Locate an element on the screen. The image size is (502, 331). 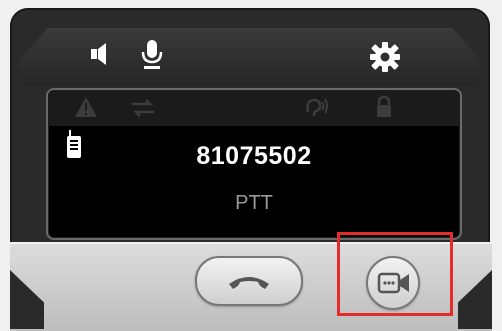
call-mode-label: PTT is located at coordinates (254, 203).